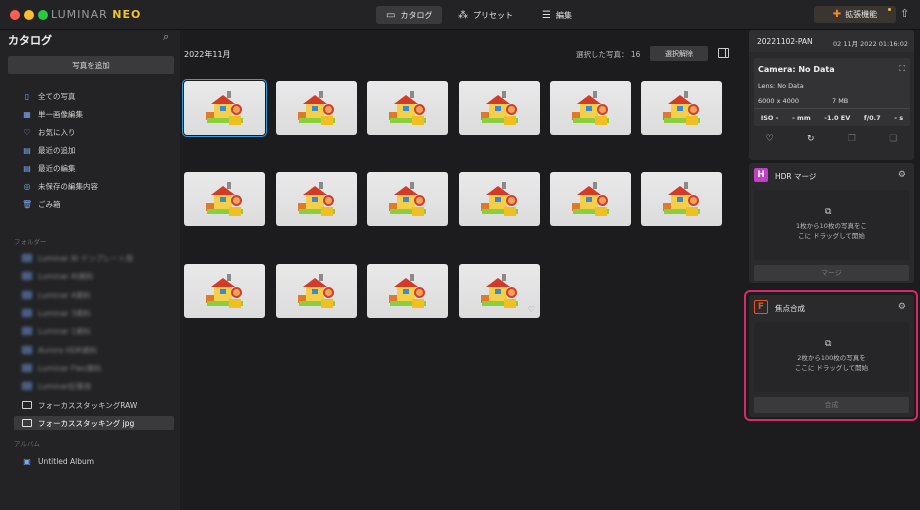 Image resolution: width=920 pixels, height=510 pixels. I want to click on sidebar-item-label: 未保存の編集内容, so click(68, 186).